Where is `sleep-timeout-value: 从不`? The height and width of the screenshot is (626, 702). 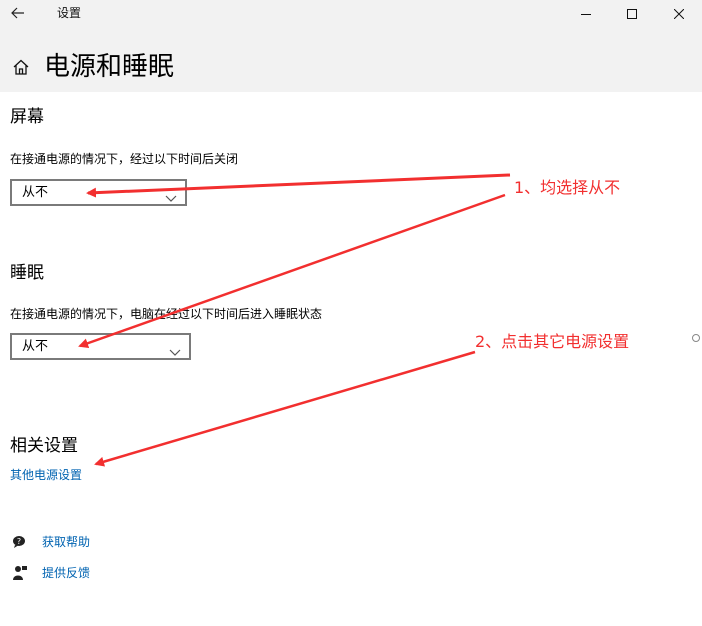 sleep-timeout-value: 从不 is located at coordinates (35, 346).